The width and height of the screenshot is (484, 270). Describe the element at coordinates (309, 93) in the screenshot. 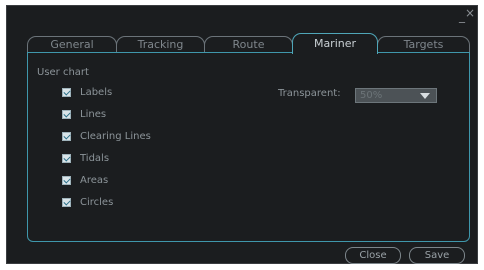

I see `transparent-label: Transparent:` at that location.